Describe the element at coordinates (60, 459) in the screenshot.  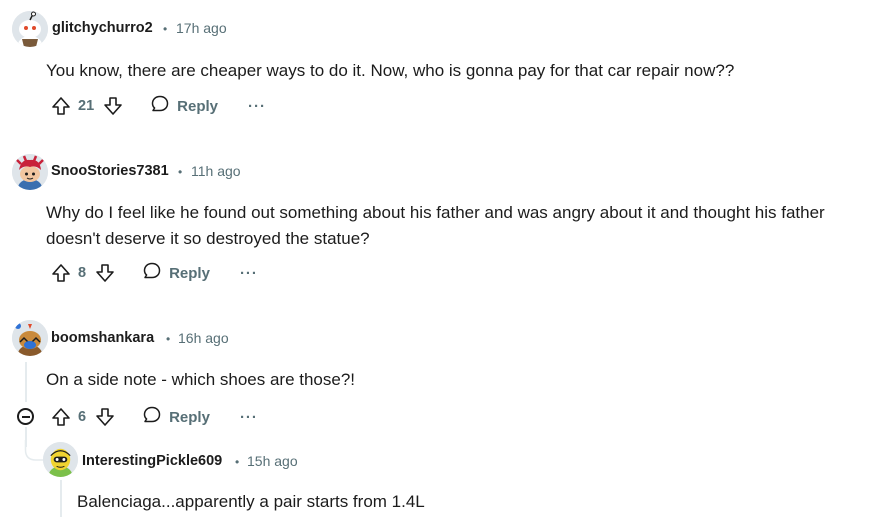
I see `avatar-interestingpickle609` at that location.